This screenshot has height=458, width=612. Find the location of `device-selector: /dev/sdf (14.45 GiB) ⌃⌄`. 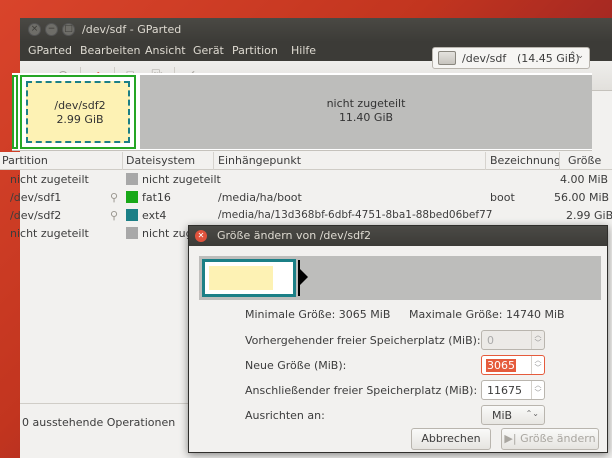

device-selector: /dev/sdf (14.45 GiB) ⌃⌄ is located at coordinates (511, 58).